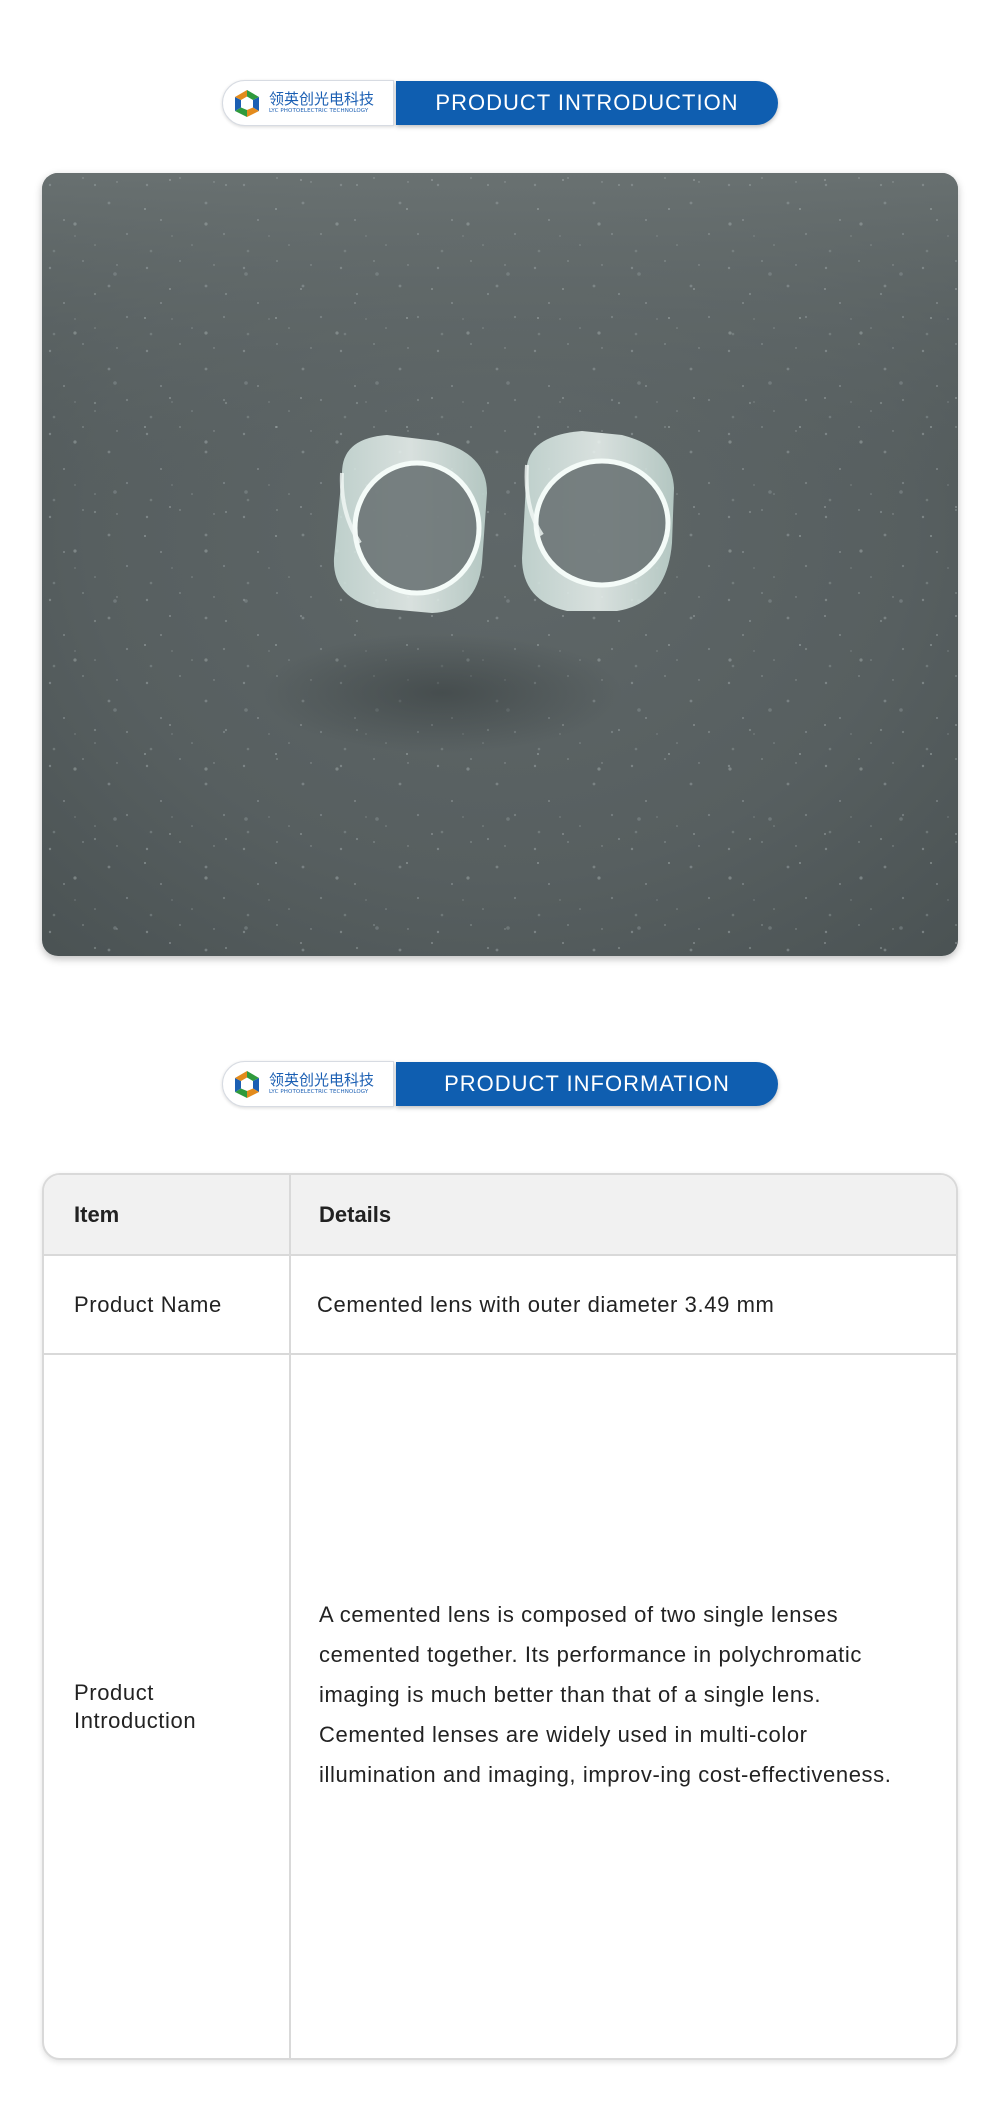  Describe the element at coordinates (587, 1084) in the screenshot. I see `section-title-information: PRODUCT INFORMATION` at that location.